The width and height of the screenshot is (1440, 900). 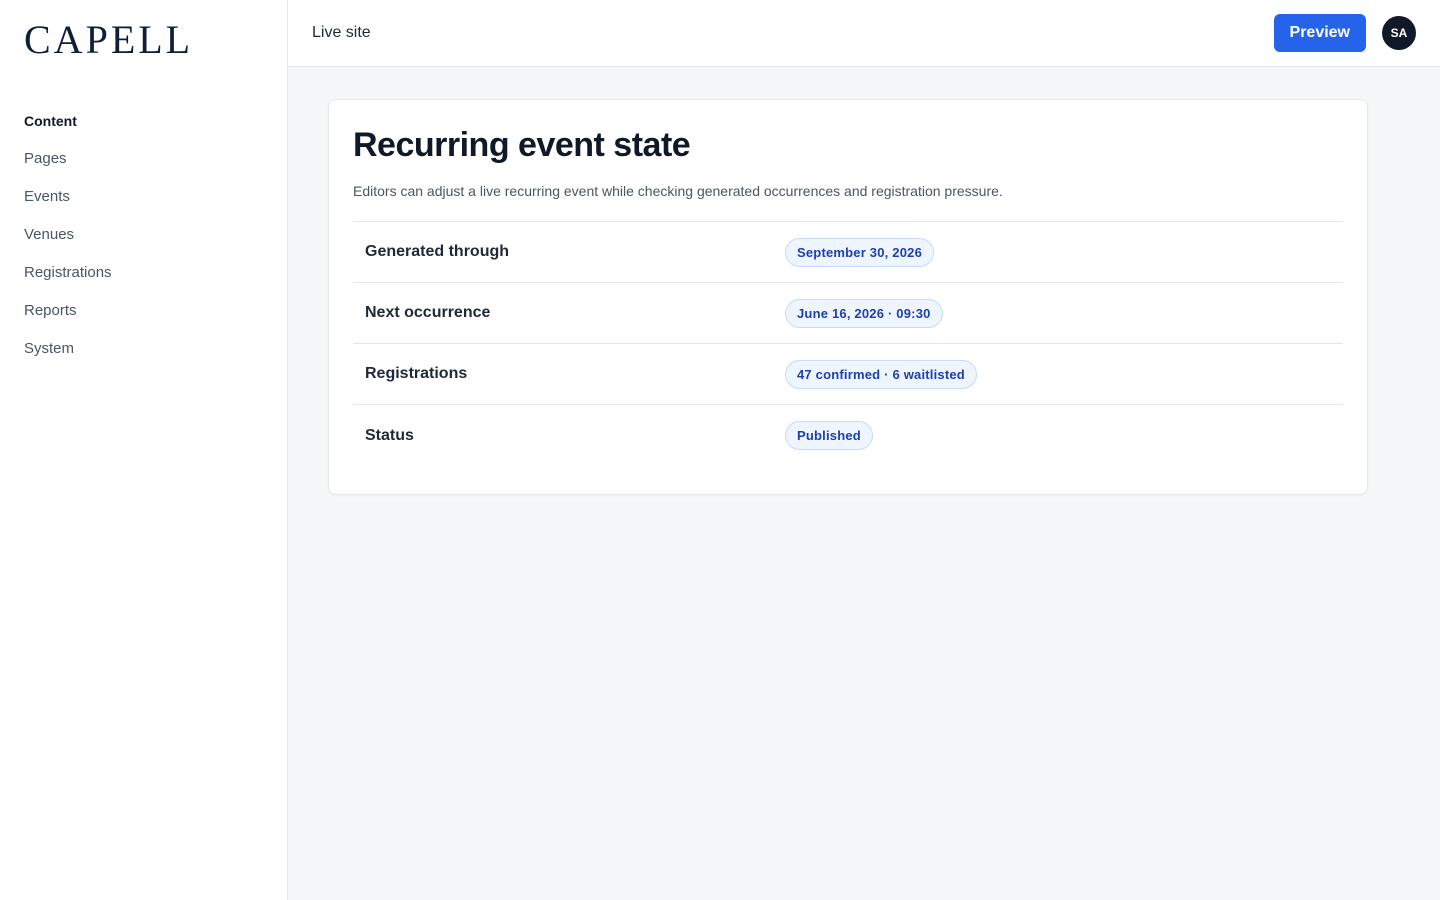 What do you see at coordinates (864, 313) in the screenshot?
I see `state-value-badge: June 16, 2026 · 09:30` at bounding box center [864, 313].